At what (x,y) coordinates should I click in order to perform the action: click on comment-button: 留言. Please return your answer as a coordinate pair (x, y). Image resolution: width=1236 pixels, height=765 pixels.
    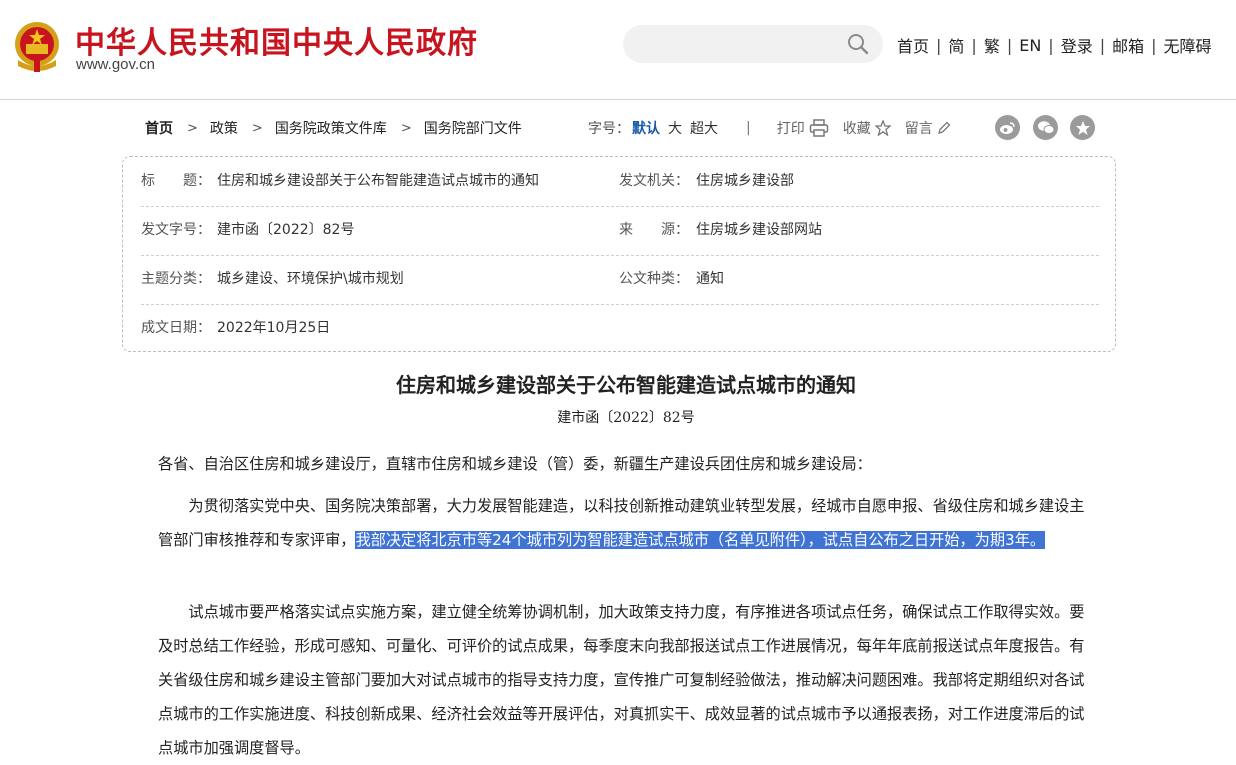
    Looking at the image, I should click on (928, 128).